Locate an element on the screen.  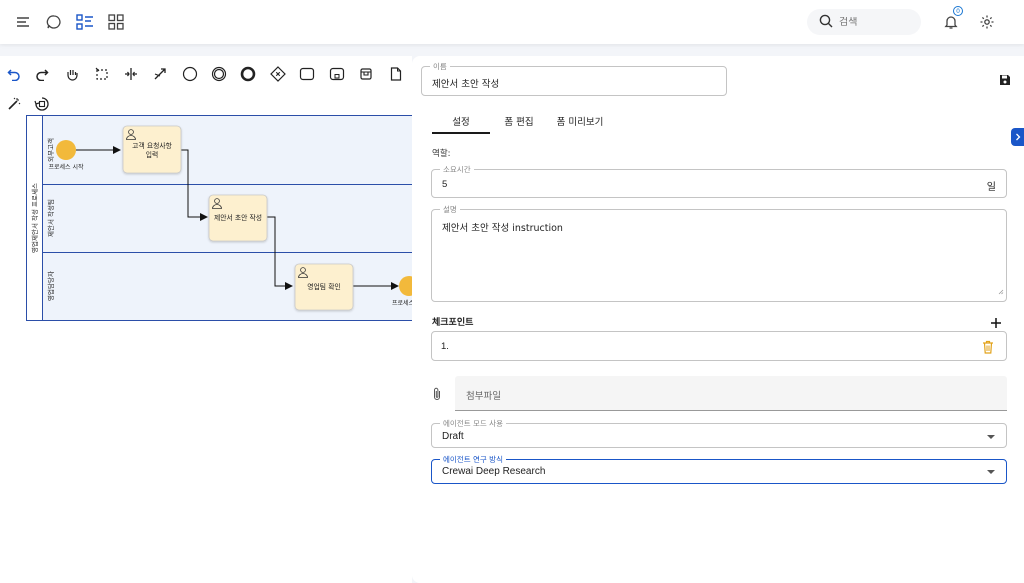
resize-handle-icon is located at coordinates (1001, 289).